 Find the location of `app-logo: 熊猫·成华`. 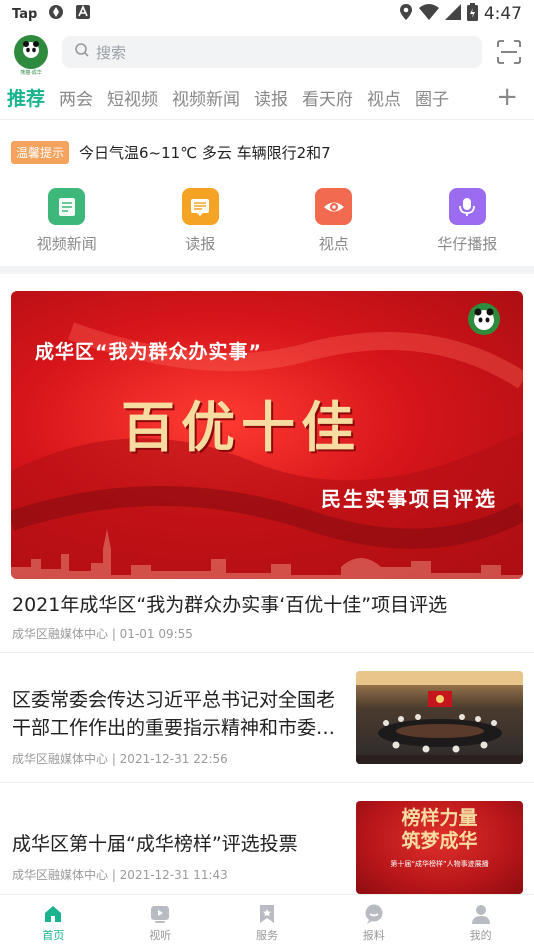

app-logo: 熊猫·成华 is located at coordinates (31, 55).